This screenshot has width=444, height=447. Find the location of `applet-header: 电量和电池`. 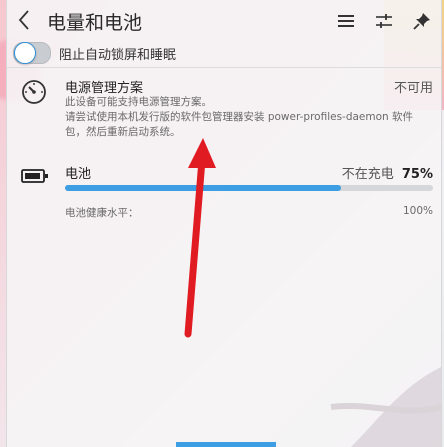

applet-header: 电量和电池 is located at coordinates (224, 21).